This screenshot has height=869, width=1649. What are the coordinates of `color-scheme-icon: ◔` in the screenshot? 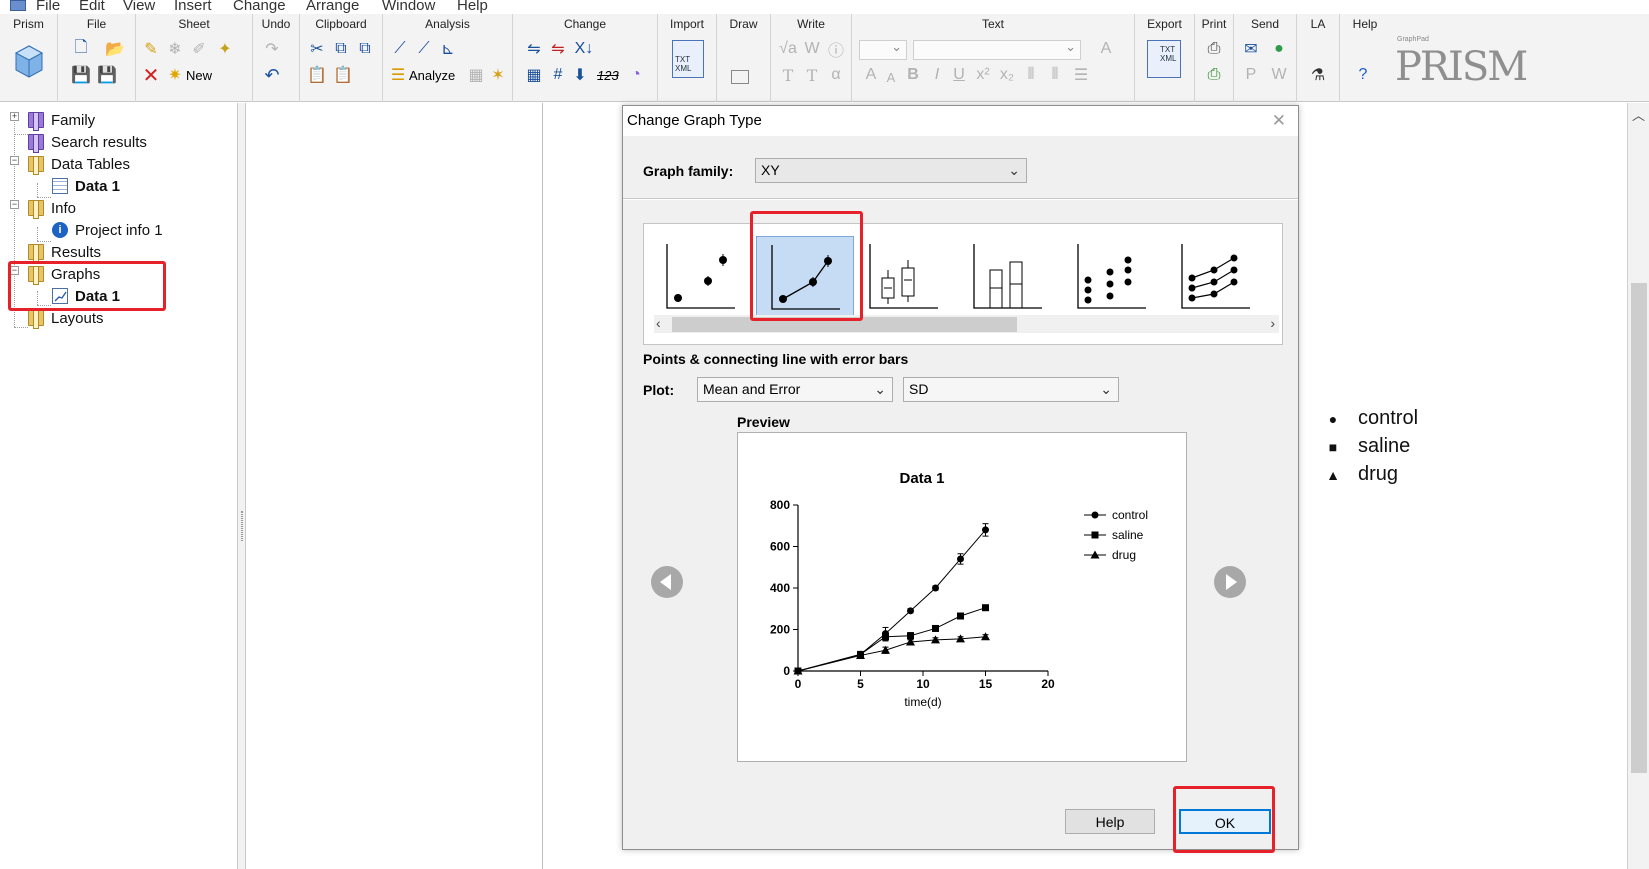 It's located at (636, 75).